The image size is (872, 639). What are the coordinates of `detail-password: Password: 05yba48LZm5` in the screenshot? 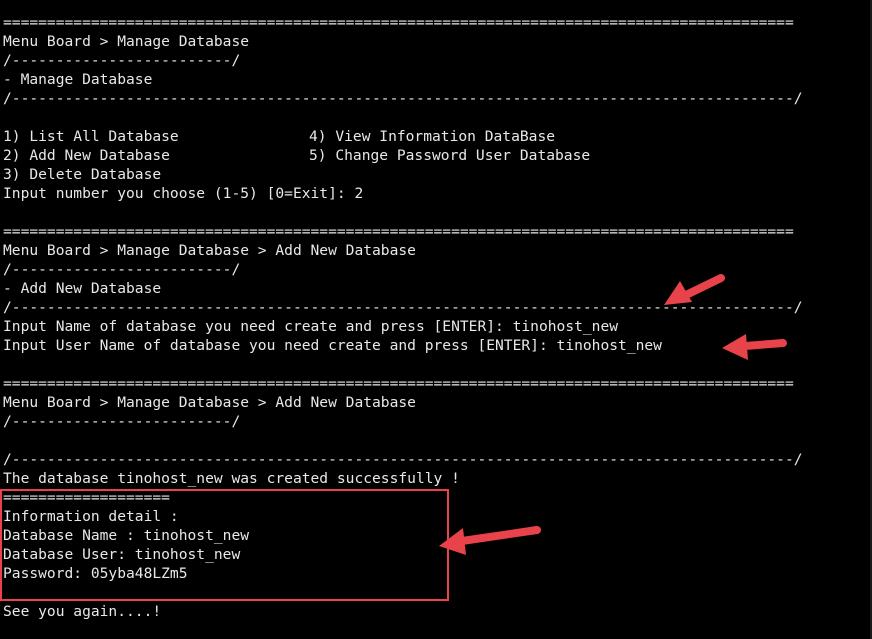 It's located at (95, 573).